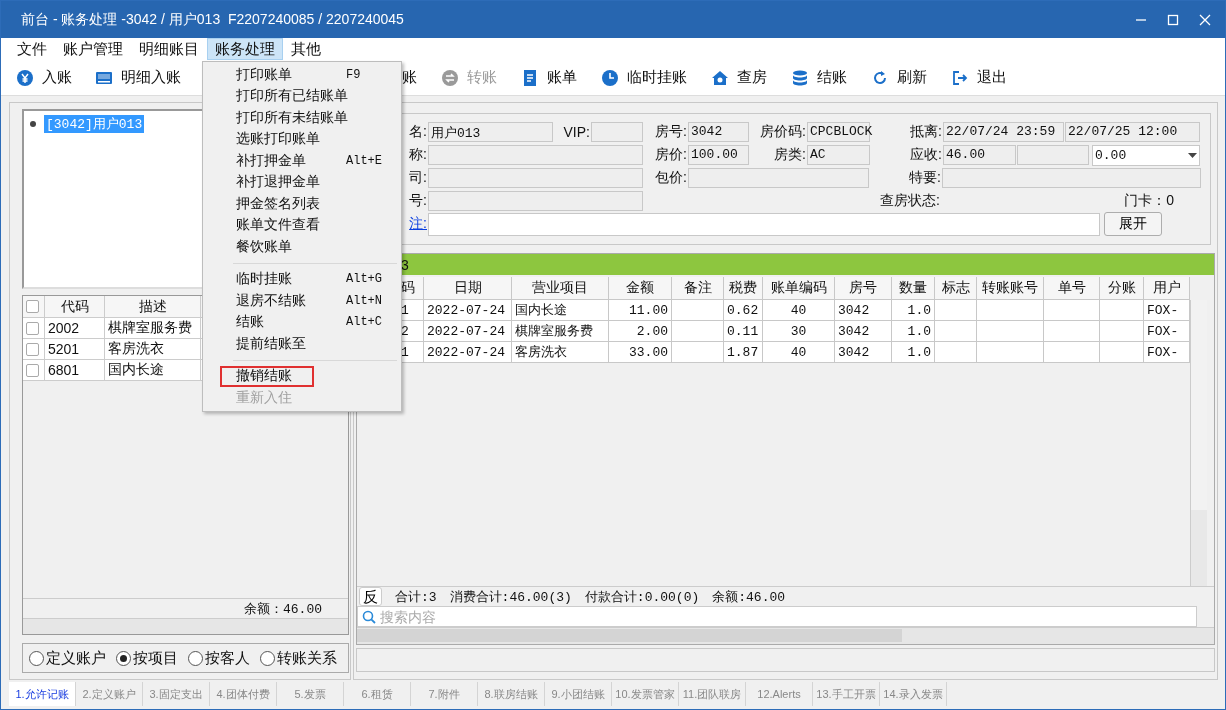 The height and width of the screenshot is (710, 1226). I want to click on menu-item: 补打退押金单, so click(302, 182).